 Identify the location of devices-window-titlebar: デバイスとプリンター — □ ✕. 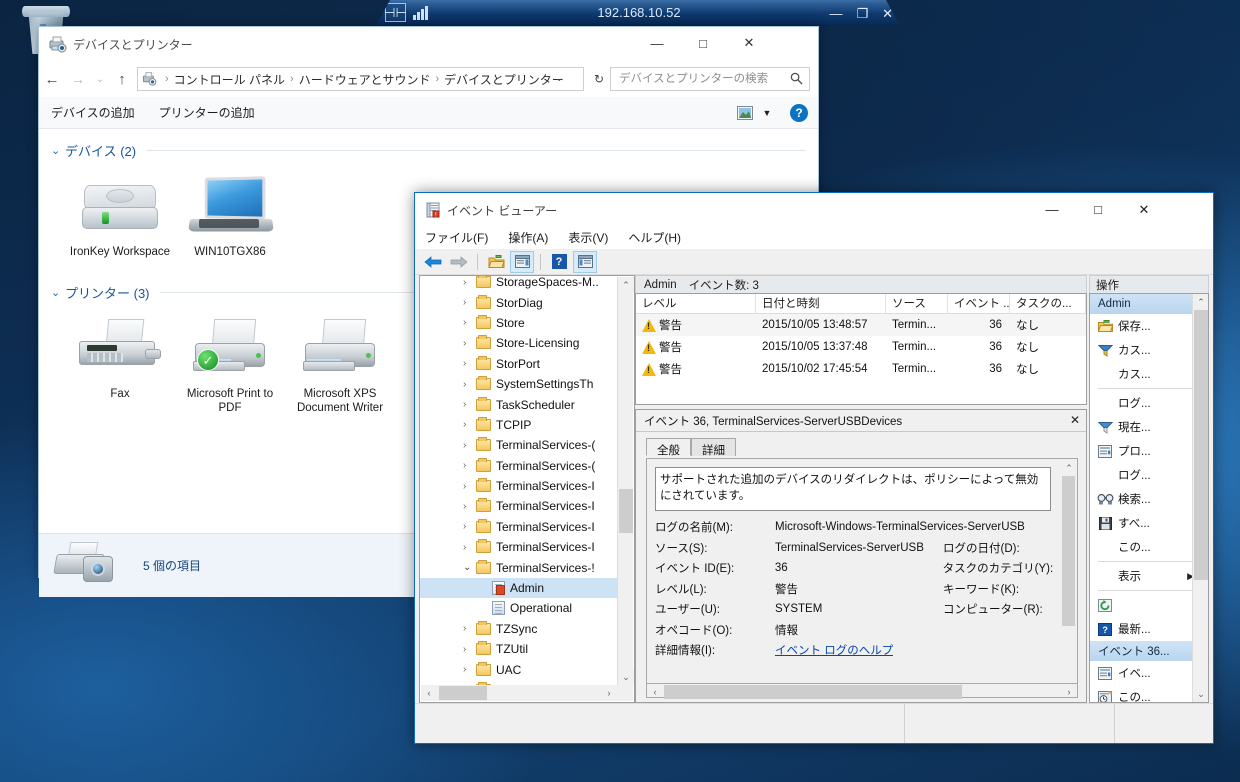
(428, 44).